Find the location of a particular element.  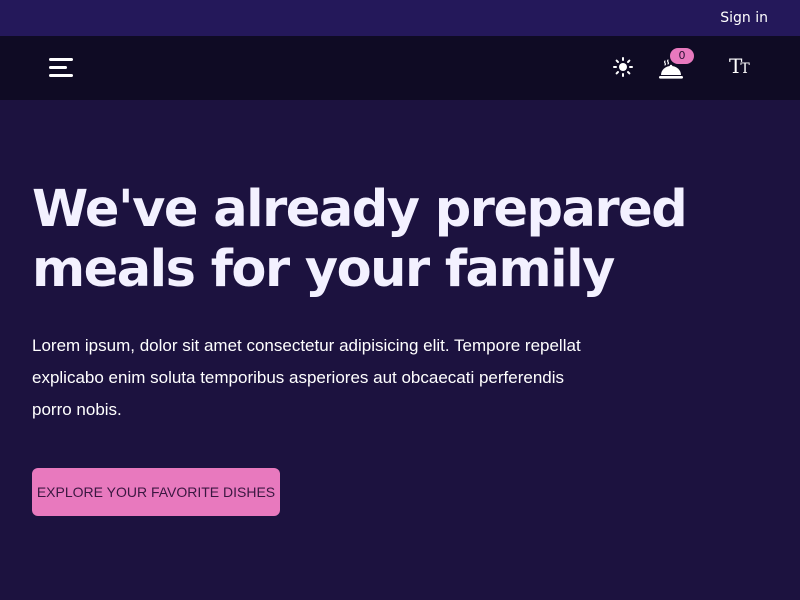

text-size-small-letter: T is located at coordinates (744, 69).